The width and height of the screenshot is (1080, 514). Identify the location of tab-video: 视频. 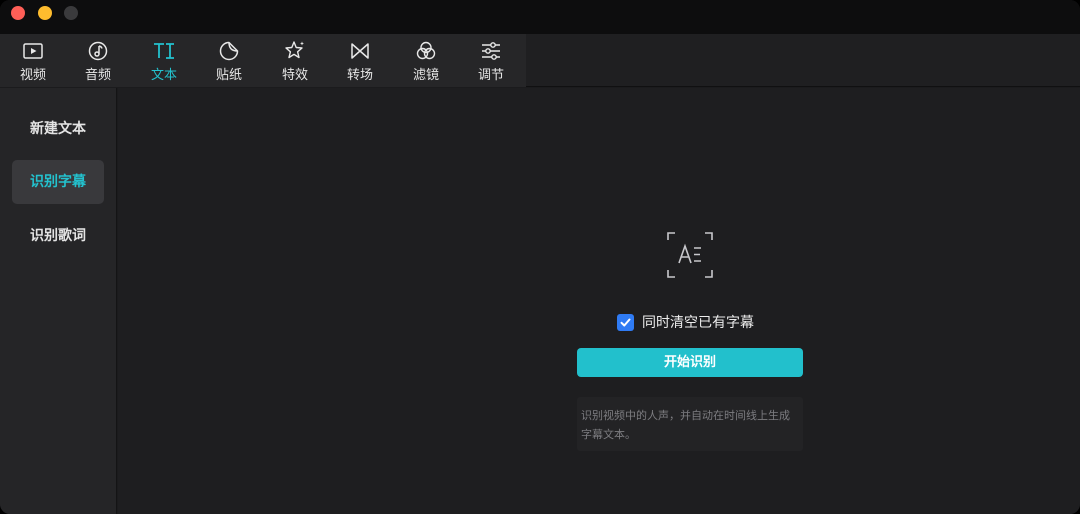
(33, 60).